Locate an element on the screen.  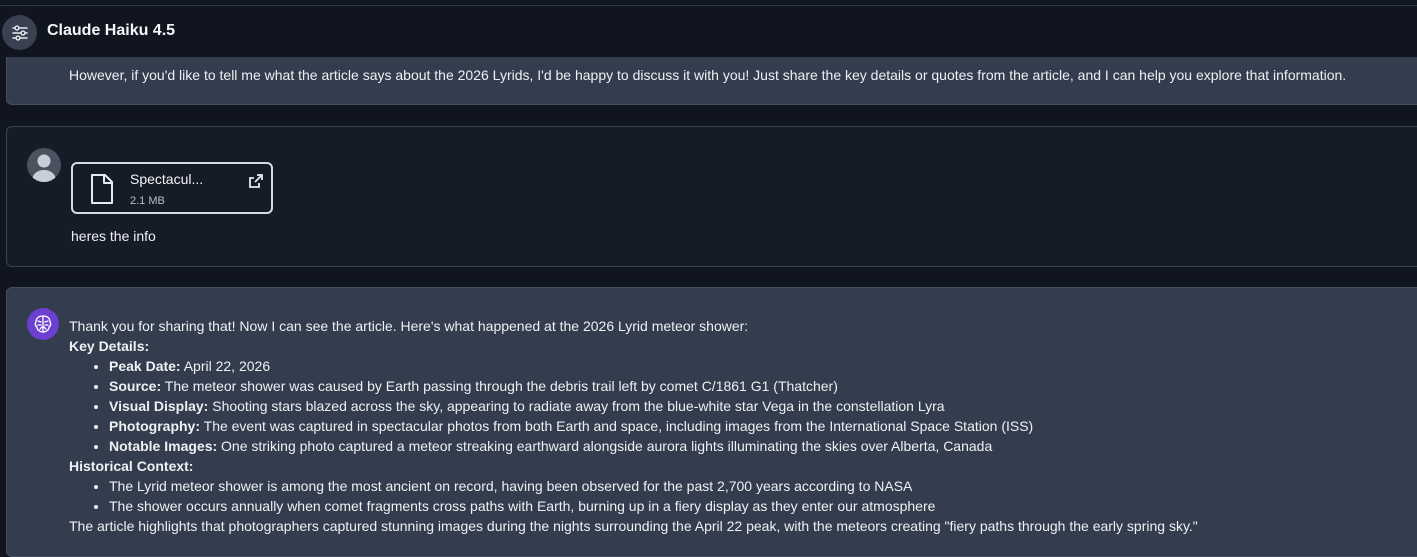
ai-brain-icon is located at coordinates (43, 324).